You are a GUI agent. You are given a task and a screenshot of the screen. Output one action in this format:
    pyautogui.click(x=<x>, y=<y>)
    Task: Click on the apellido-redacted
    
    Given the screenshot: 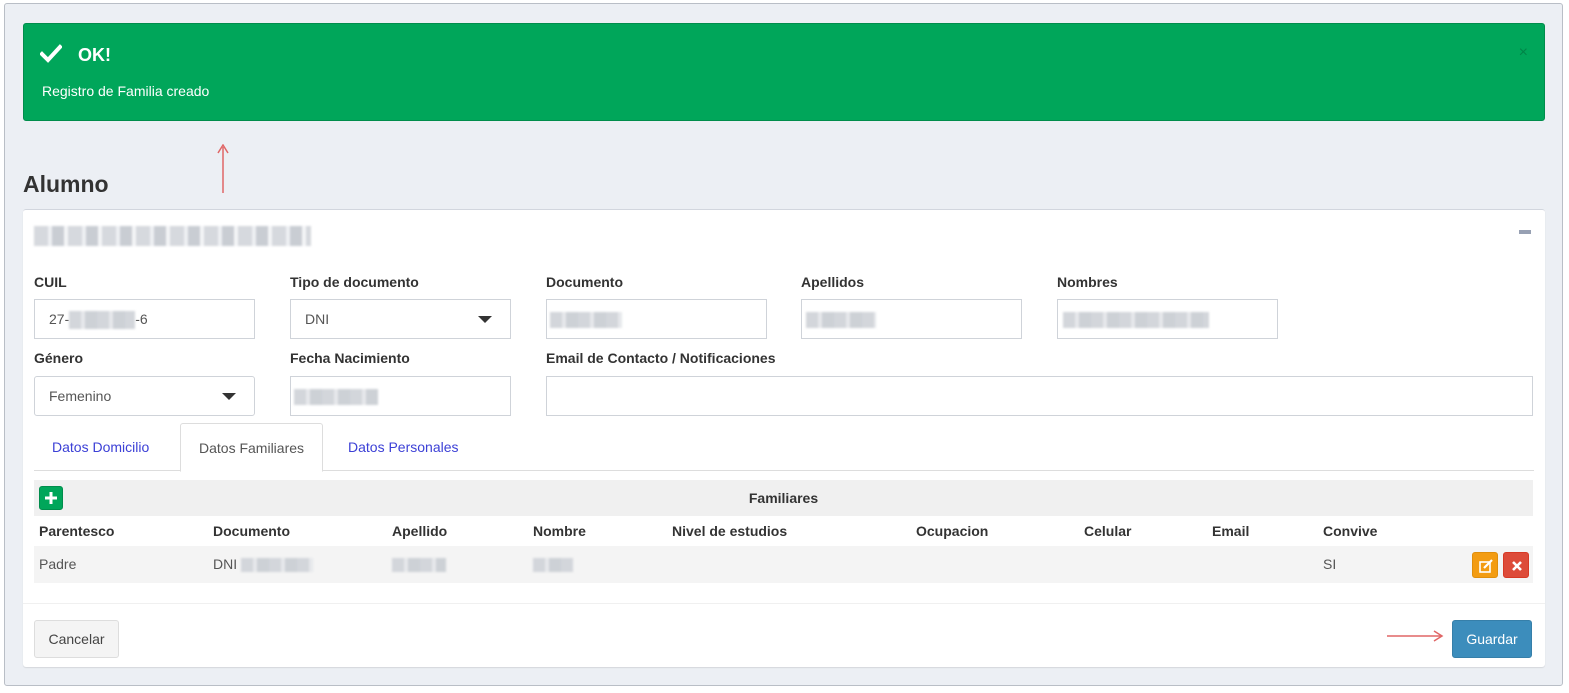 What is the action you would take?
    pyautogui.click(x=419, y=565)
    